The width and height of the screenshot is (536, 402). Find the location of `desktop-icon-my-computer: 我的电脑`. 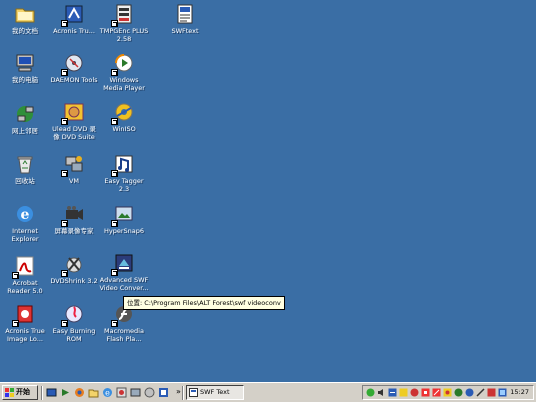

desktop-icon-my-computer: 我的电脑 is located at coordinates (25, 68).